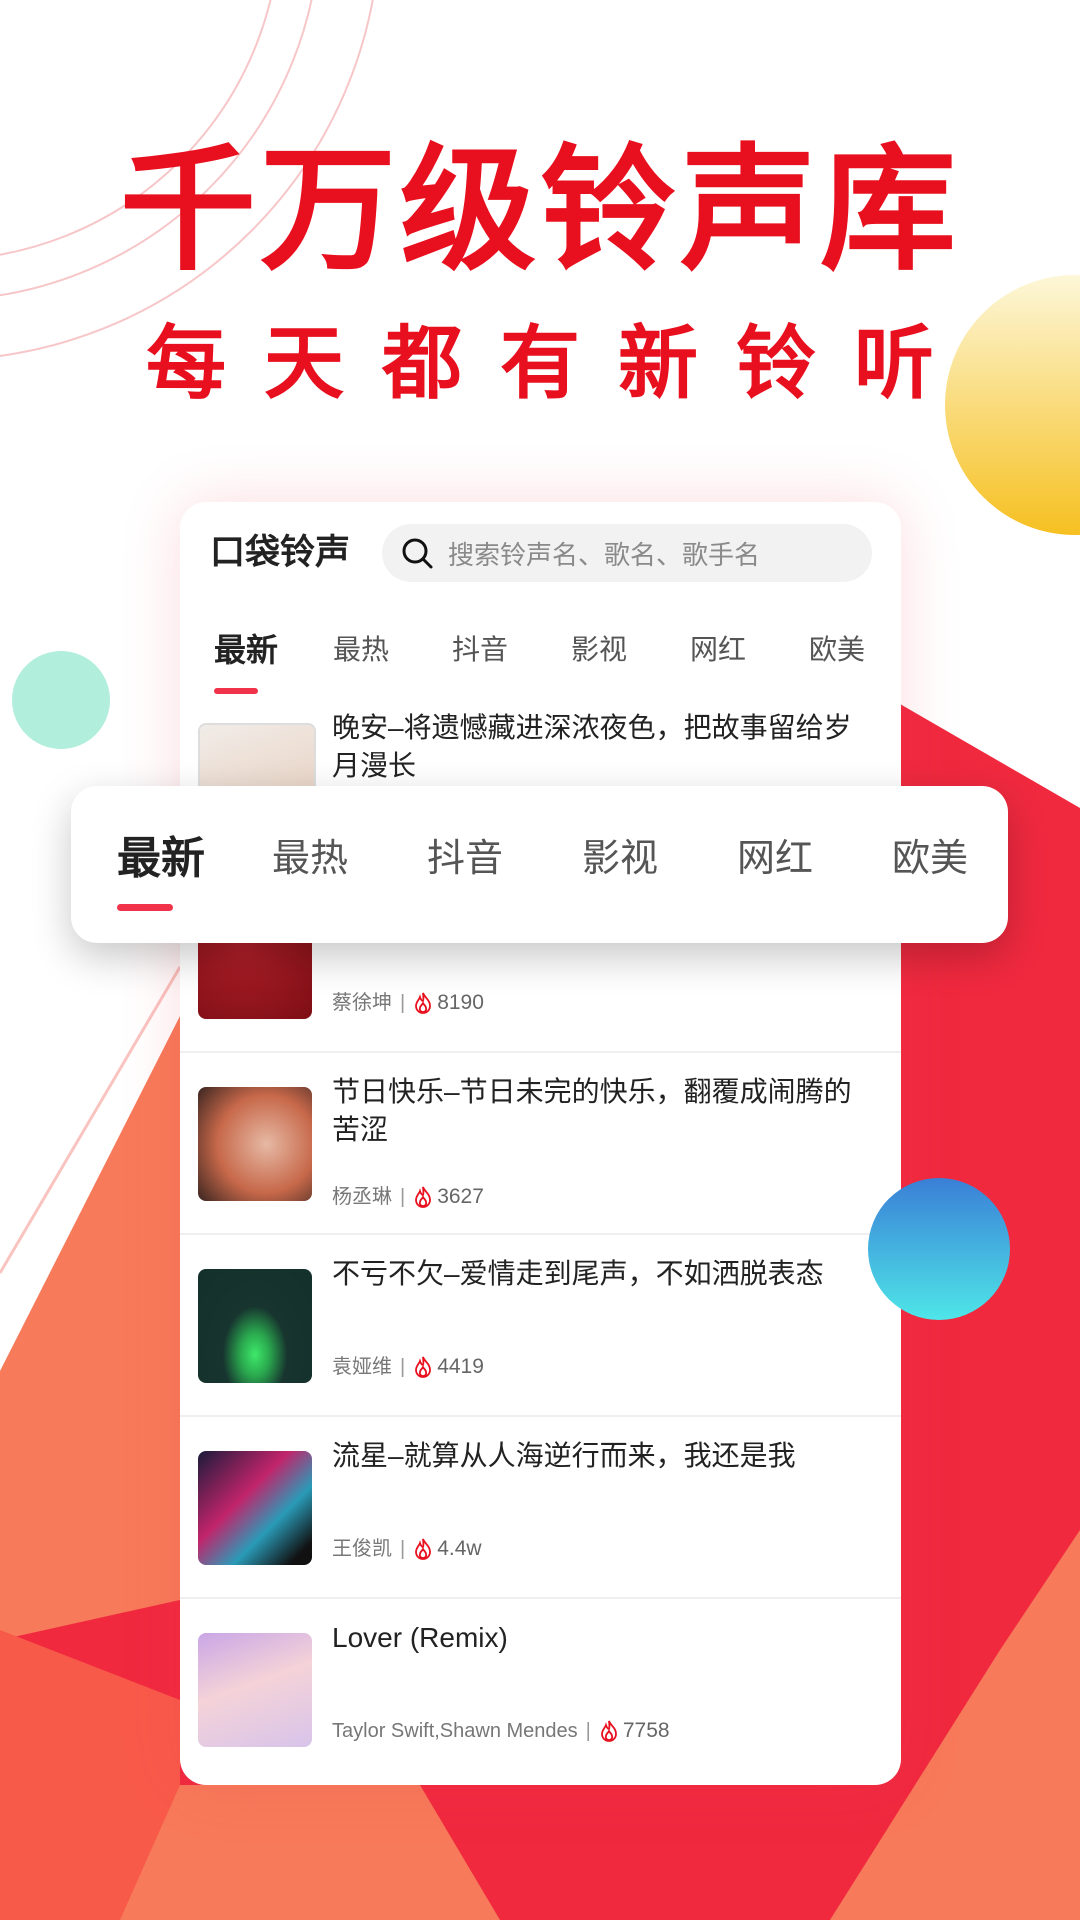 This screenshot has height=1920, width=1080. Describe the element at coordinates (559, 363) in the screenshot. I see `promo-subheadline: 每天都有新铃听` at that location.